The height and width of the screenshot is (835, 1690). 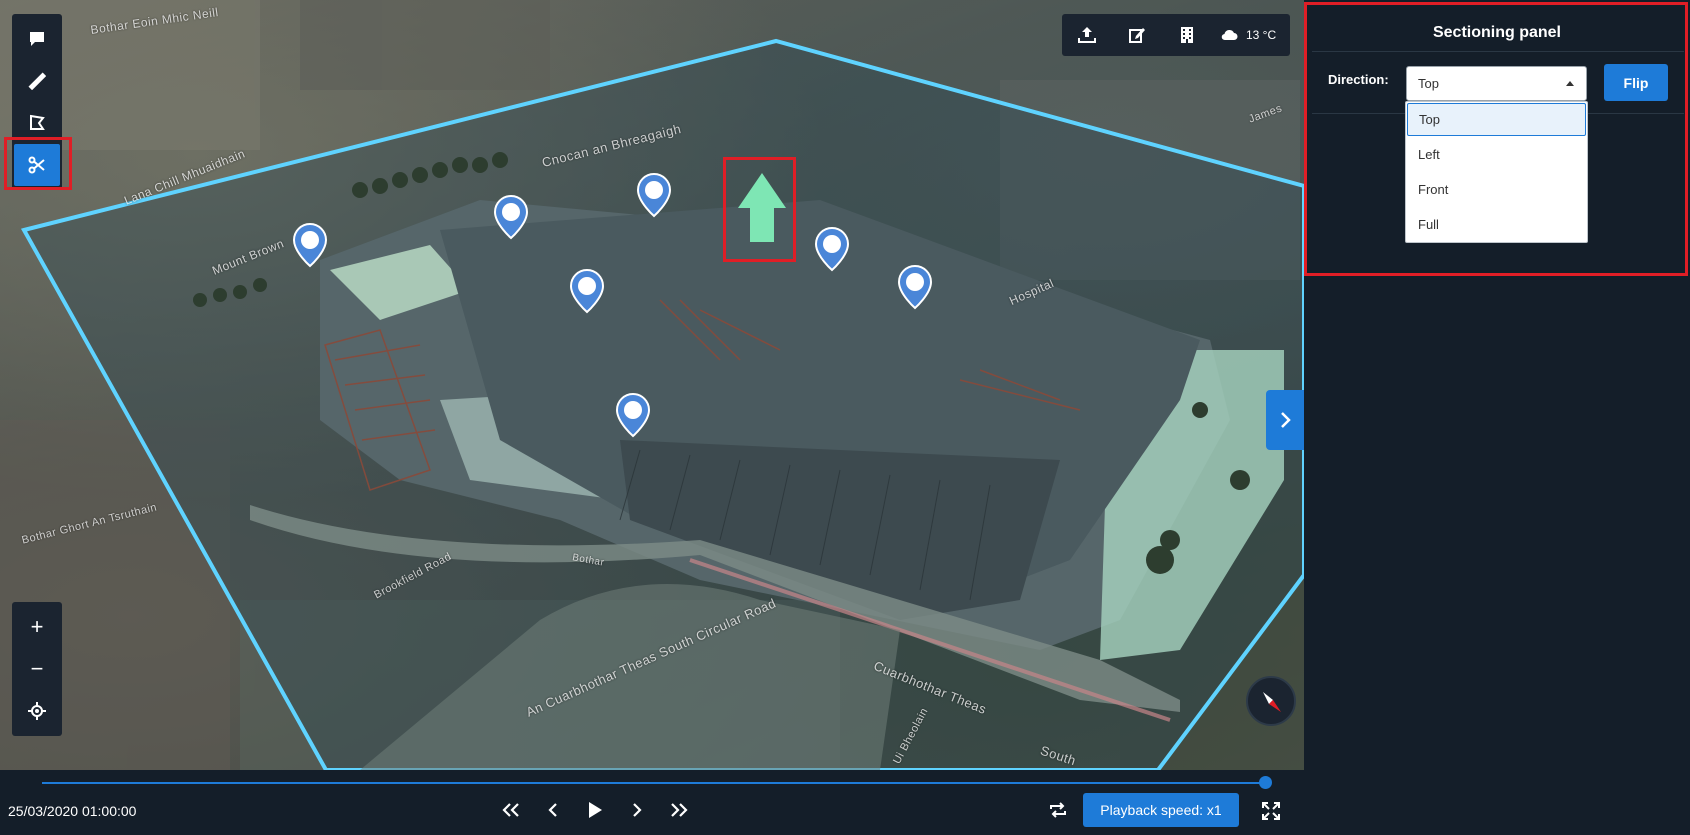 I want to click on crosshair-icon, so click(x=37, y=711).